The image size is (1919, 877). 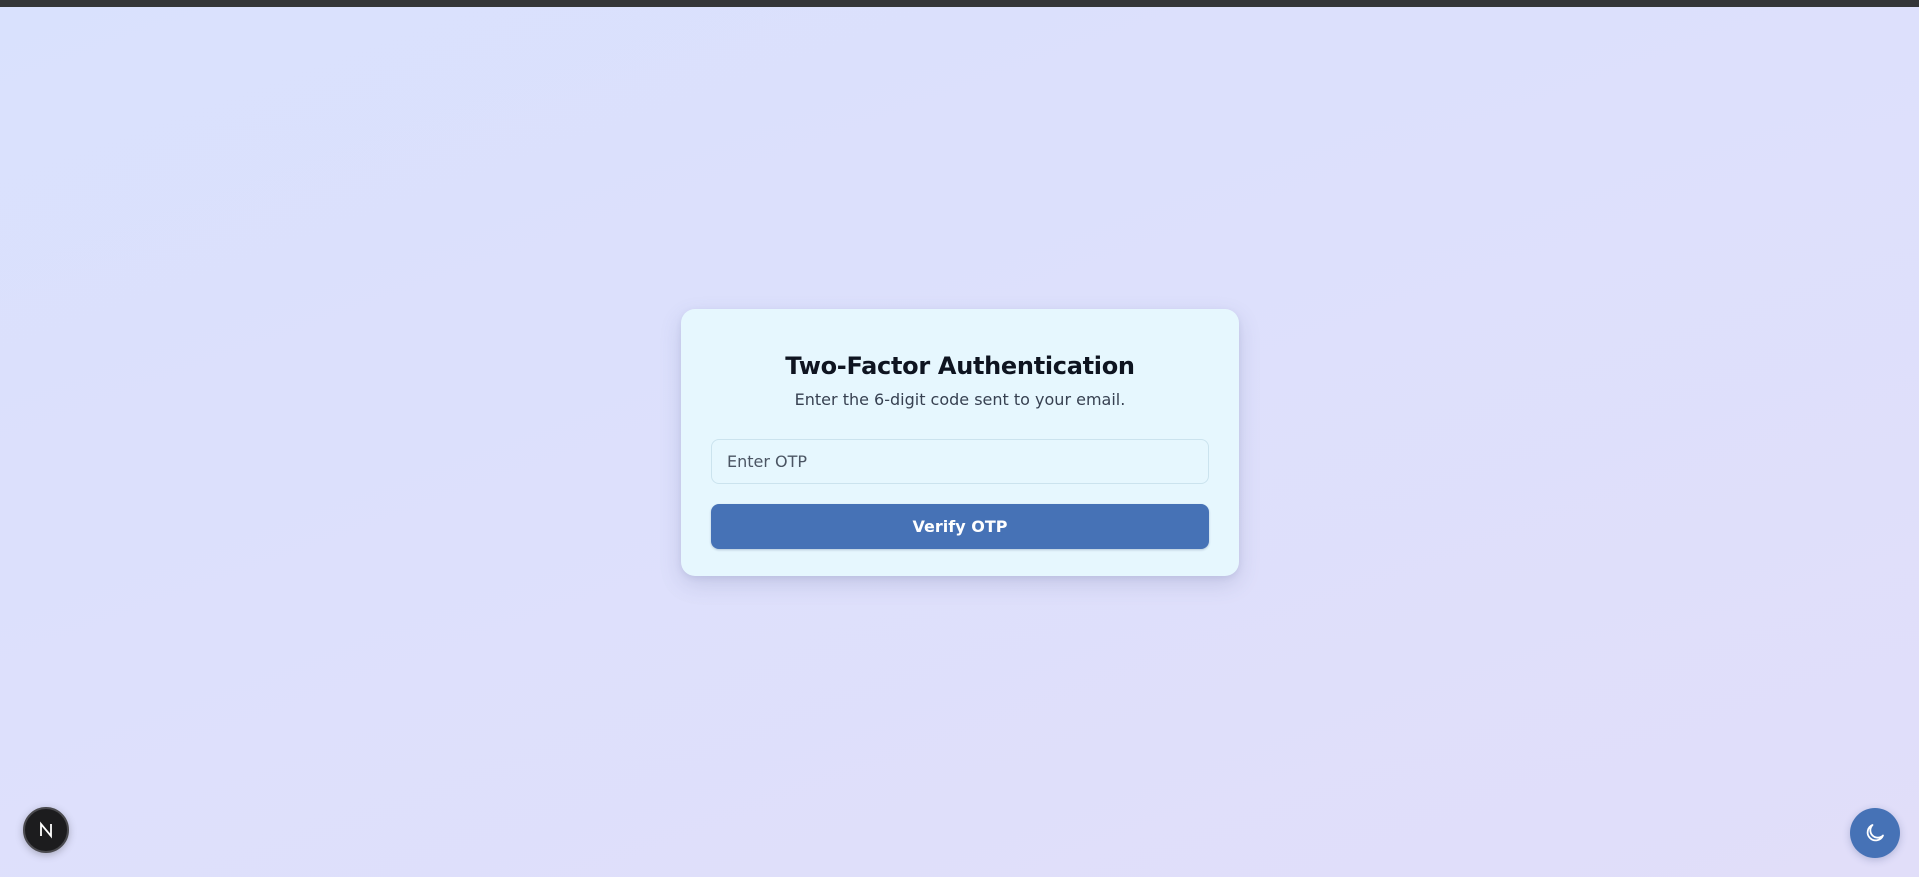 I want to click on otp-input, so click(x=960, y=461).